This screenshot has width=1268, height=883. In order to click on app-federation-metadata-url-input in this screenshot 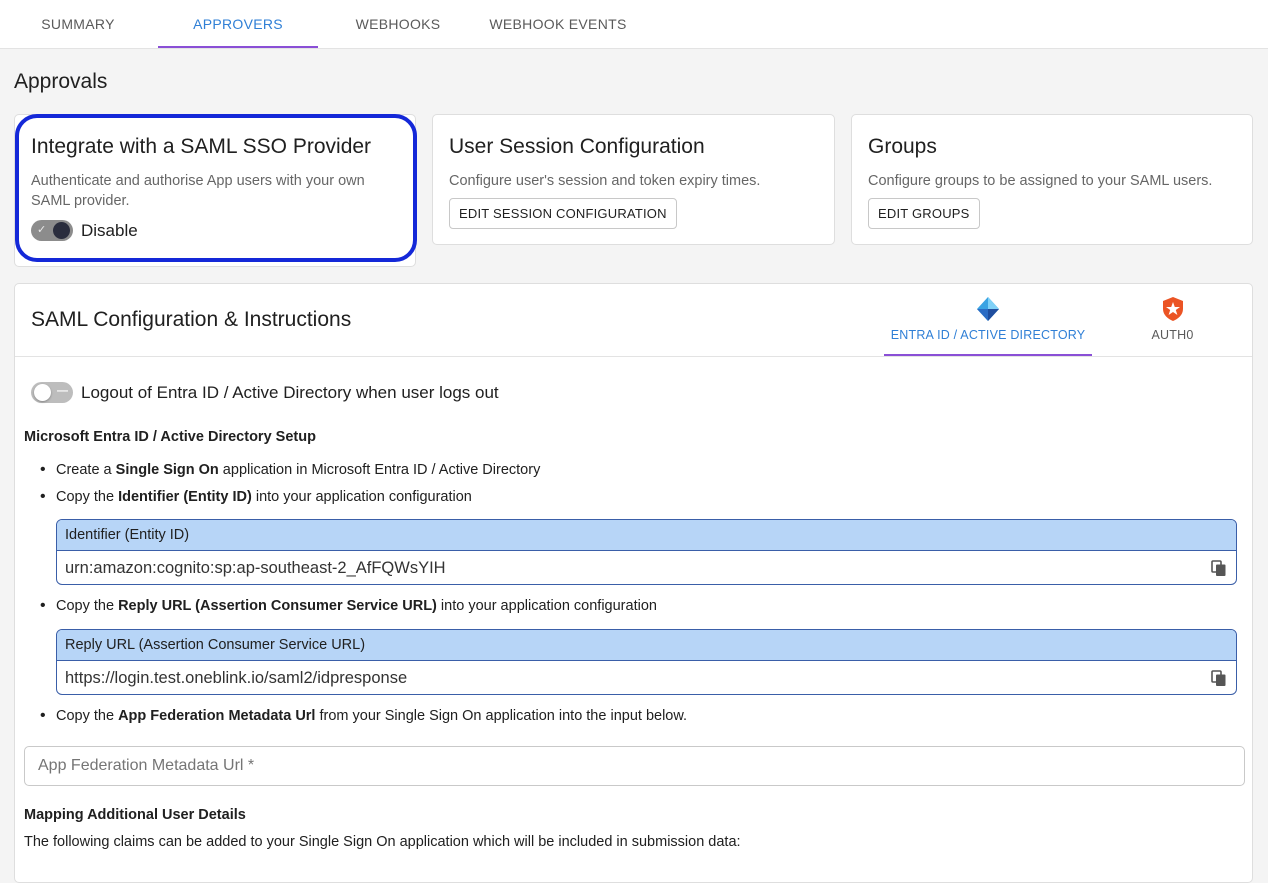, I will do `click(634, 766)`.